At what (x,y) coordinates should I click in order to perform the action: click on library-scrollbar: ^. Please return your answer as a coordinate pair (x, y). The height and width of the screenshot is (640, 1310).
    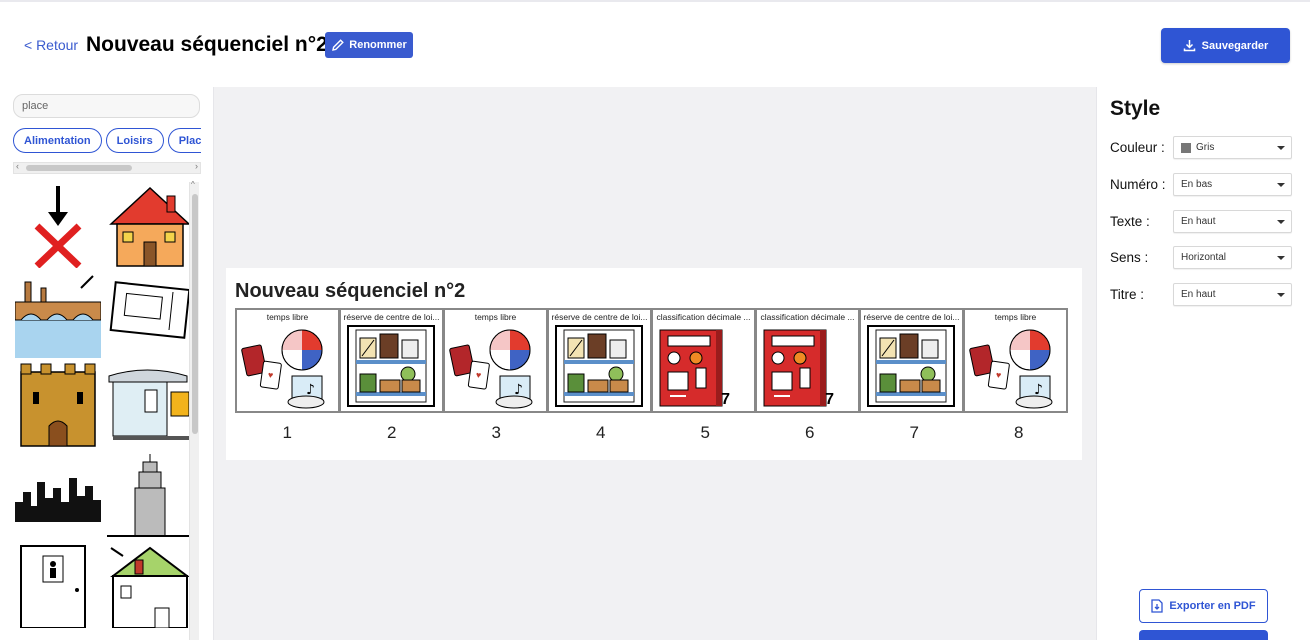
    Looking at the image, I should click on (194, 410).